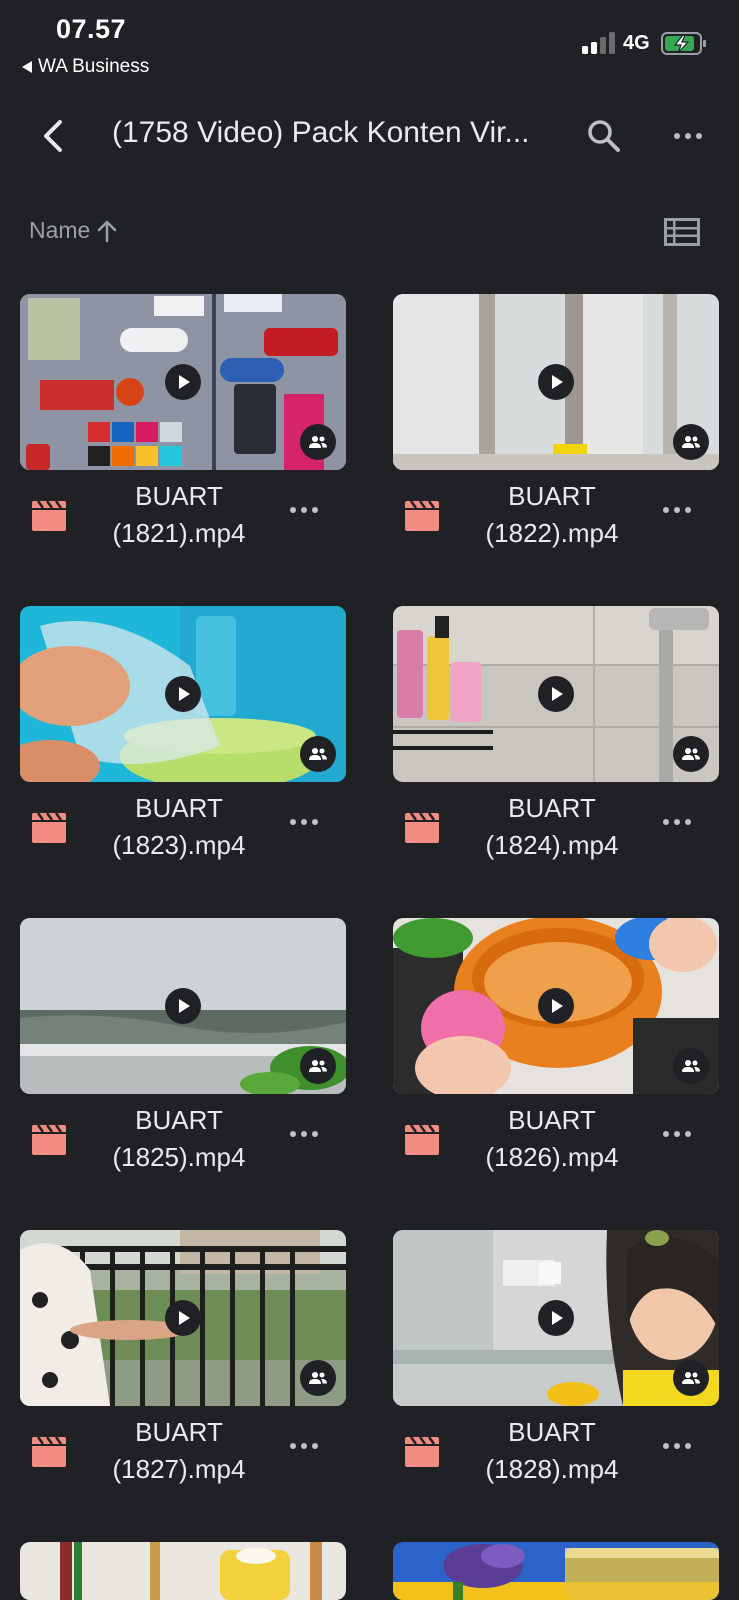  I want to click on file-card: BUART (1828).mp4, so click(556, 1365).